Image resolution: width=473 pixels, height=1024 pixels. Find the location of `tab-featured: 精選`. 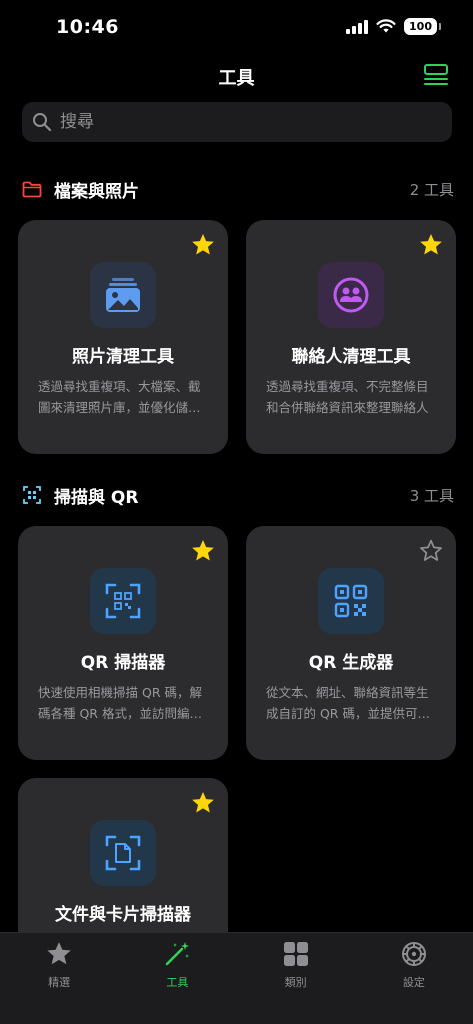

tab-featured: 精選 is located at coordinates (59, 978).